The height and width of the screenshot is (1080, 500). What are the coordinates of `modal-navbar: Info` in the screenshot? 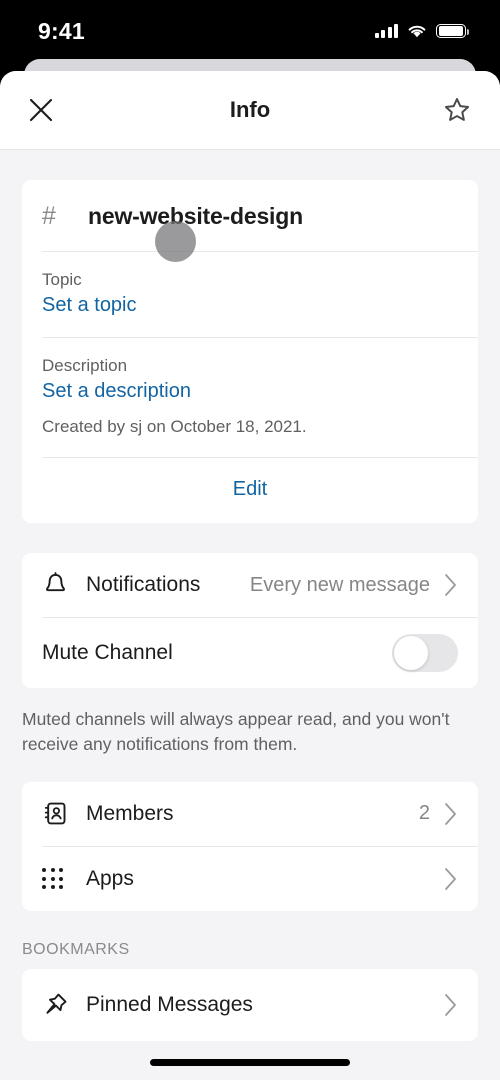 It's located at (250, 110).